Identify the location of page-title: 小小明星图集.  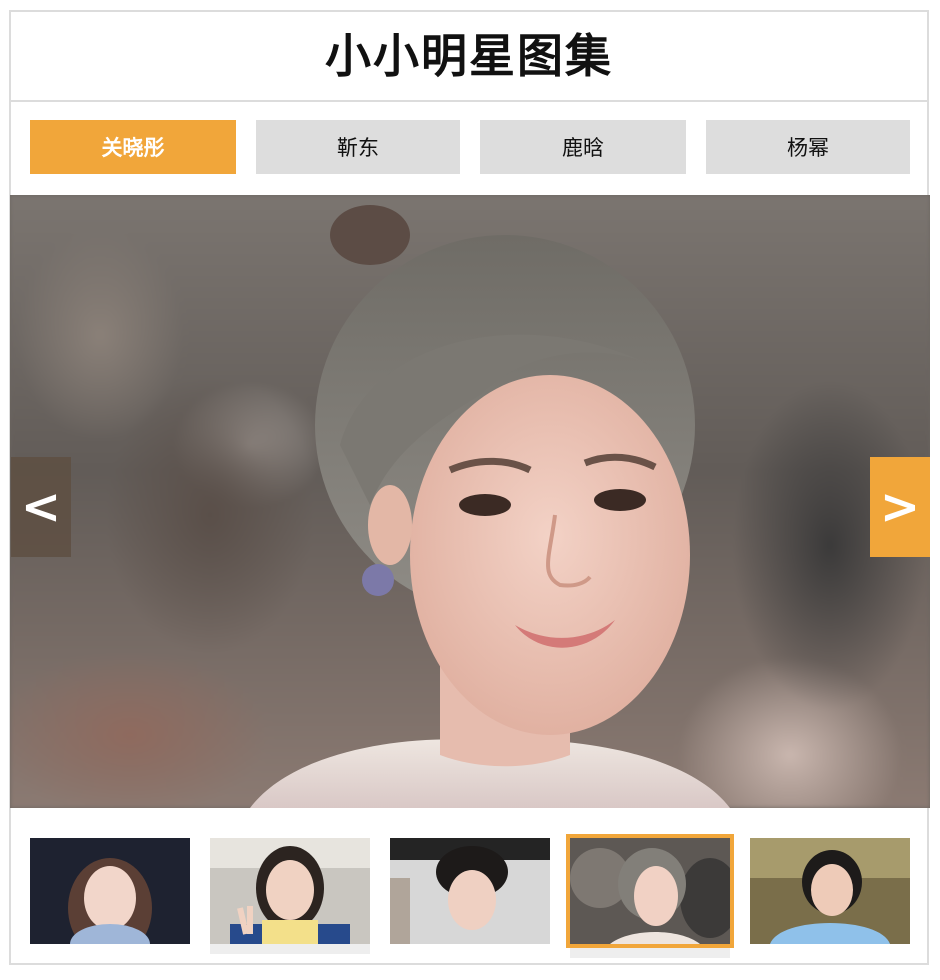
(469, 56).